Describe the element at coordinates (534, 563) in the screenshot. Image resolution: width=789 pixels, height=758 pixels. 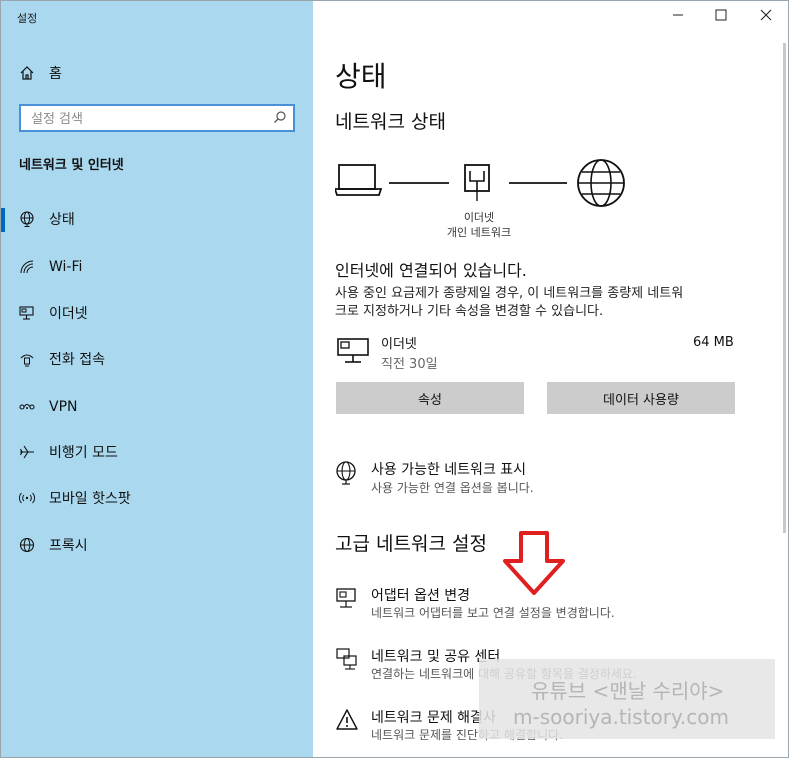
I see `arrow-down-icon` at that location.